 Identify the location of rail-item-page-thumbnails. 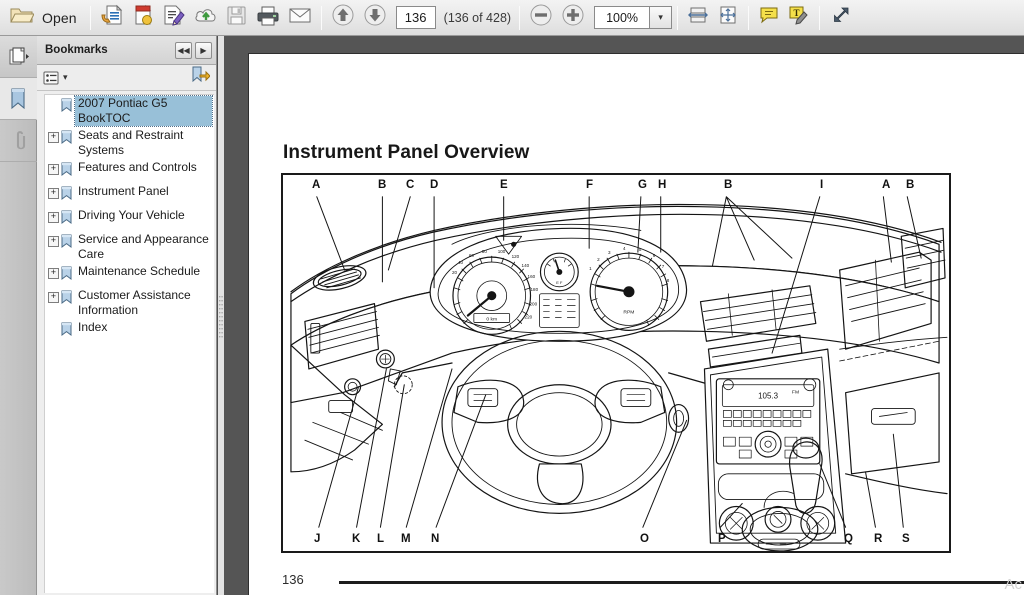
(18, 57).